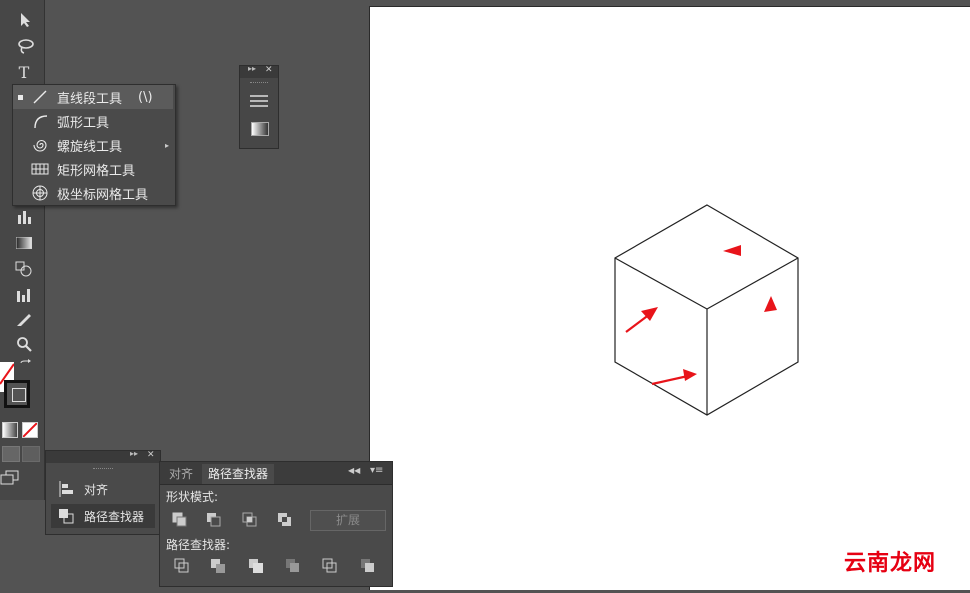 The width and height of the screenshot is (970, 593). What do you see at coordinates (181, 474) in the screenshot?
I see `tab-align: 对齐` at bounding box center [181, 474].